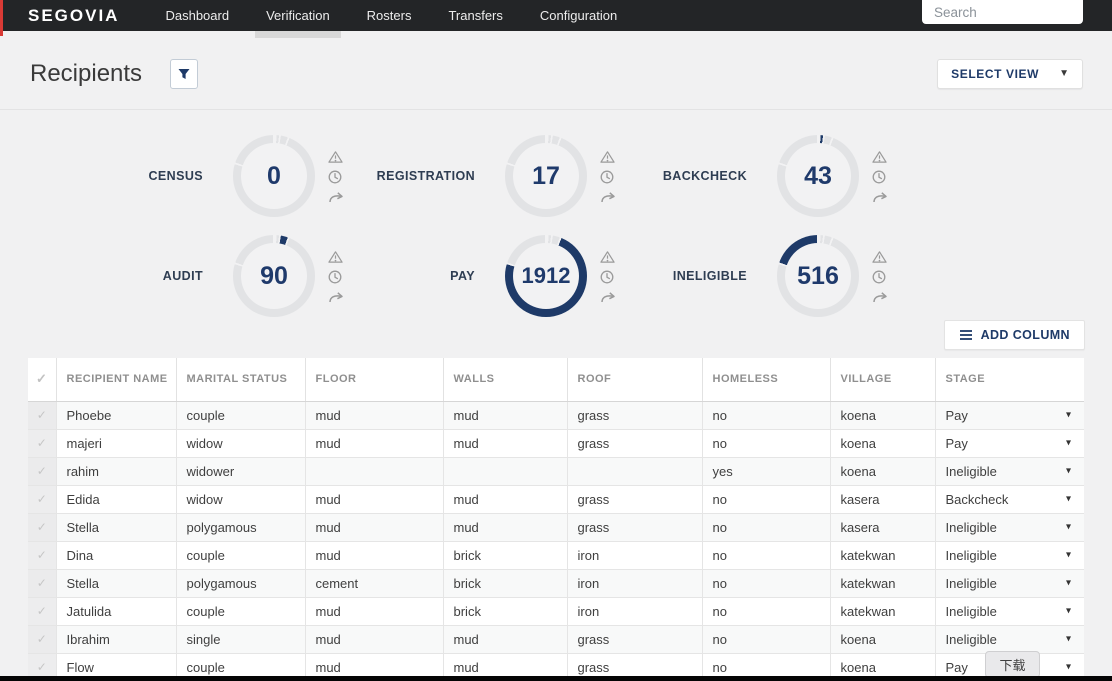 Image resolution: width=1112 pixels, height=681 pixels. I want to click on filter-button, so click(184, 73).